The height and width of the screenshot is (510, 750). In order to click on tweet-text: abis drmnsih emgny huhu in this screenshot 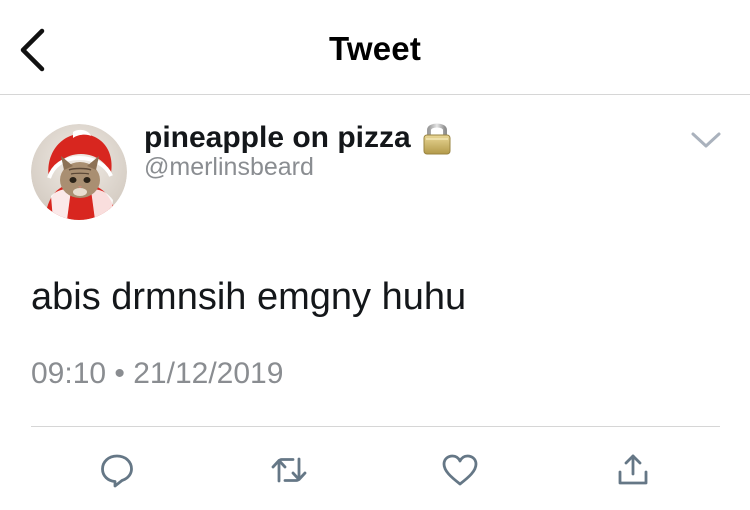, I will do `click(249, 297)`.